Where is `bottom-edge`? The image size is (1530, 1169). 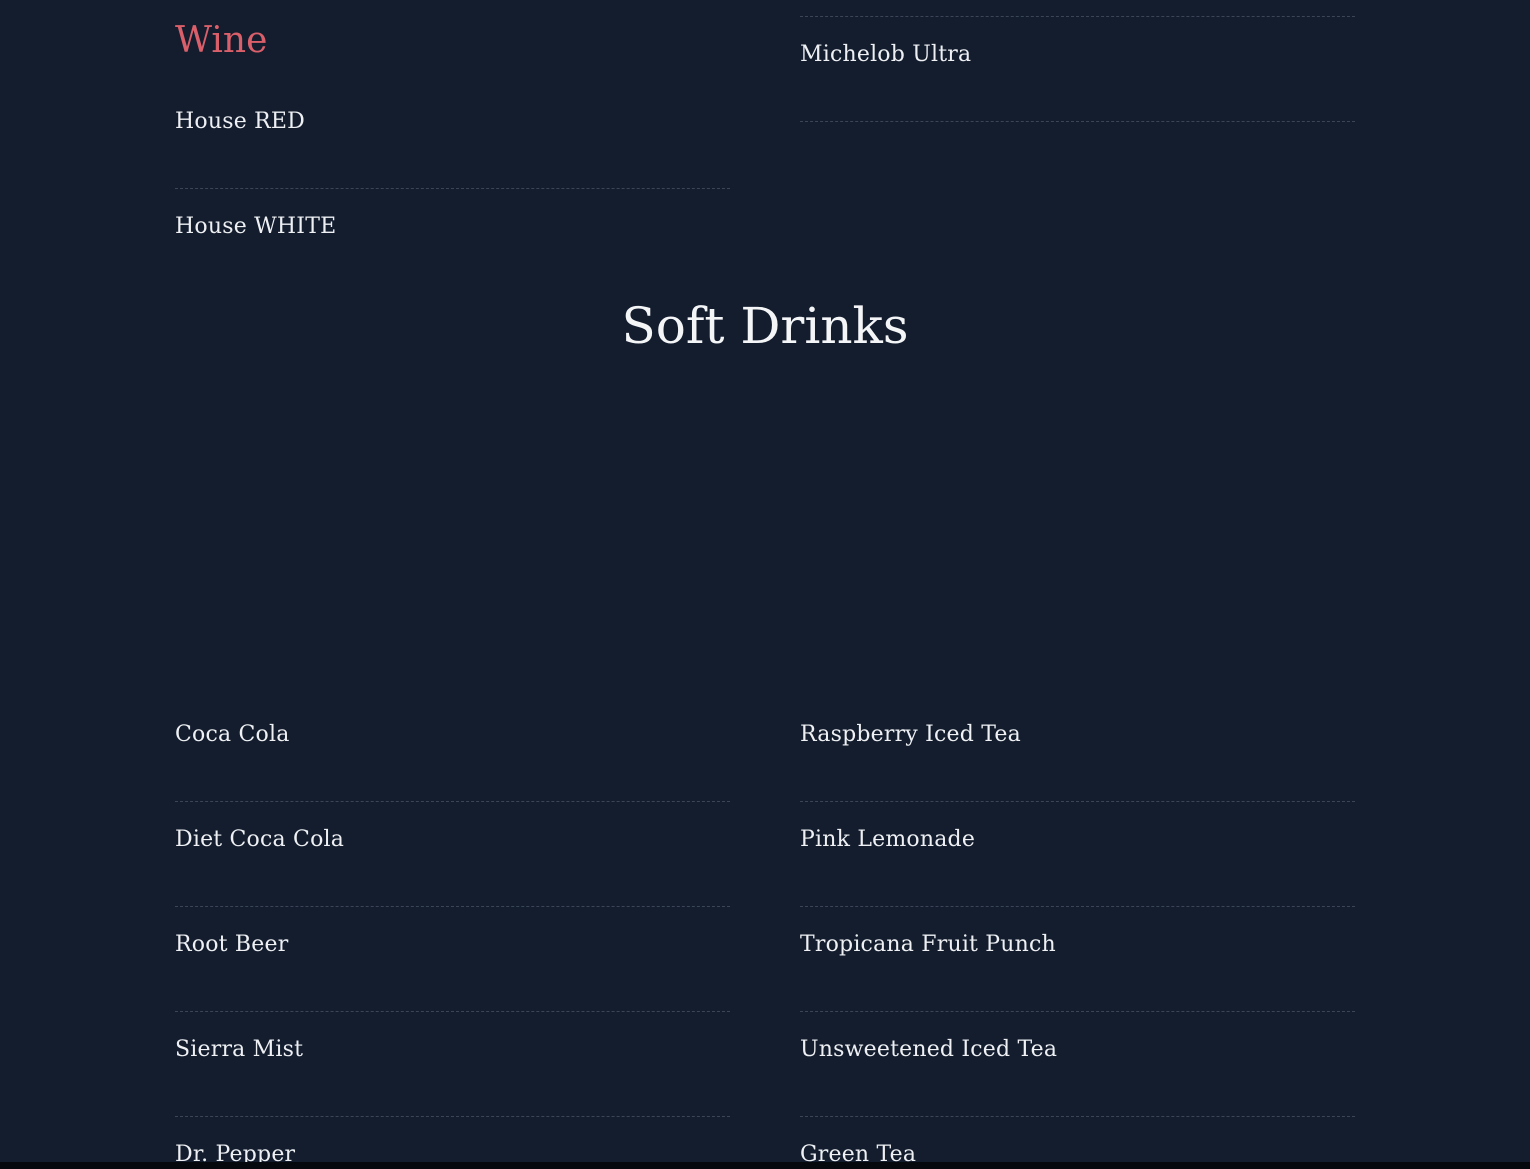 bottom-edge is located at coordinates (765, 1165).